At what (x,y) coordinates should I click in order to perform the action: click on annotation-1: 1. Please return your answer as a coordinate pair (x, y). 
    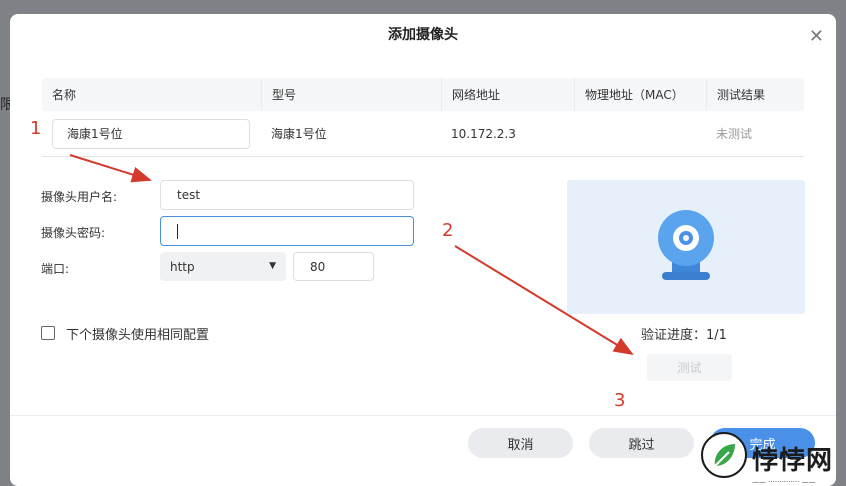
    Looking at the image, I should click on (36, 128).